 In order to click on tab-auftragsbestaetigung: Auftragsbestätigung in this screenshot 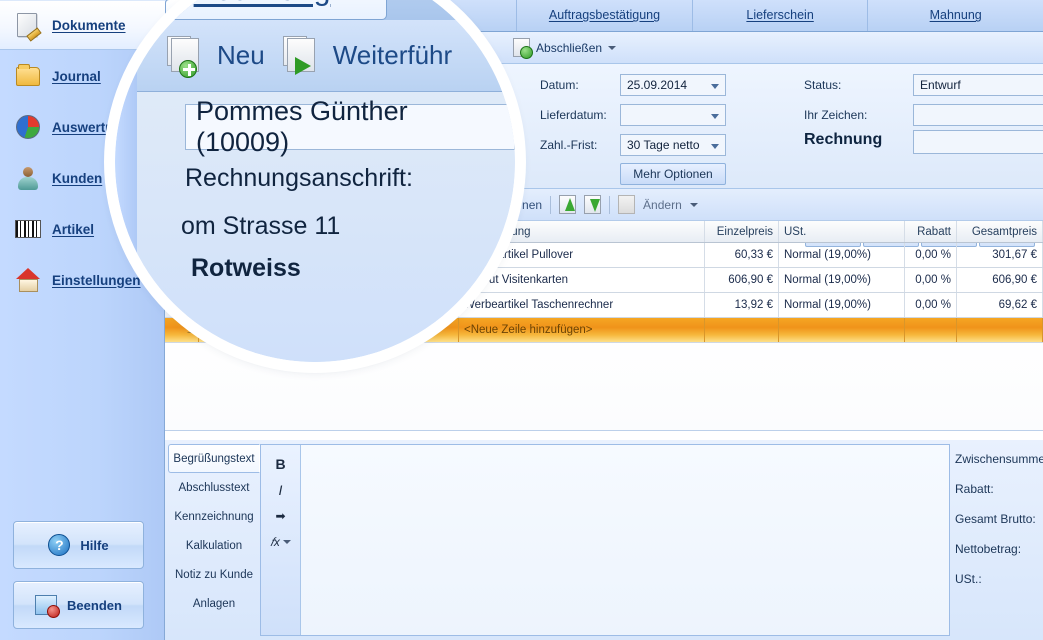, I will do `click(605, 15)`.